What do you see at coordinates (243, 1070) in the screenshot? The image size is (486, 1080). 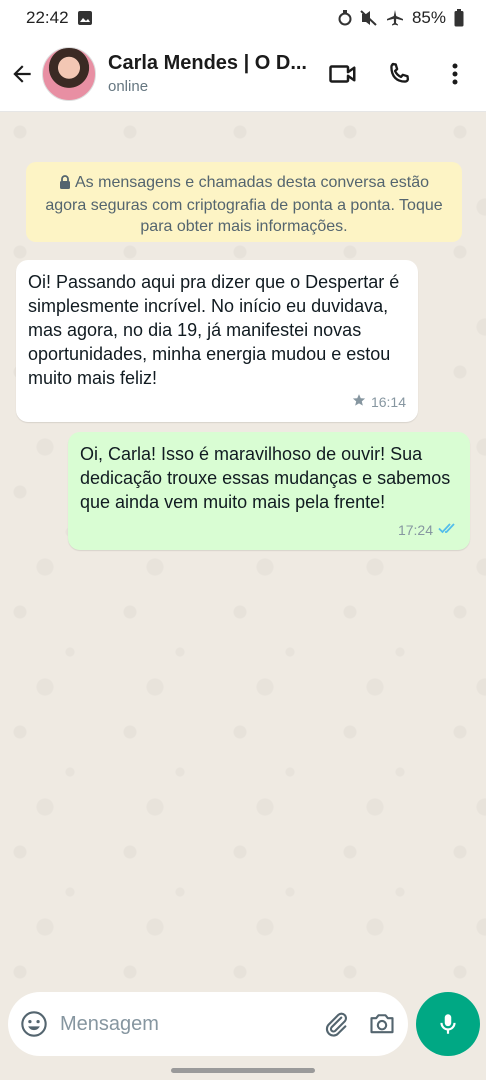 I see `home-indicator` at bounding box center [243, 1070].